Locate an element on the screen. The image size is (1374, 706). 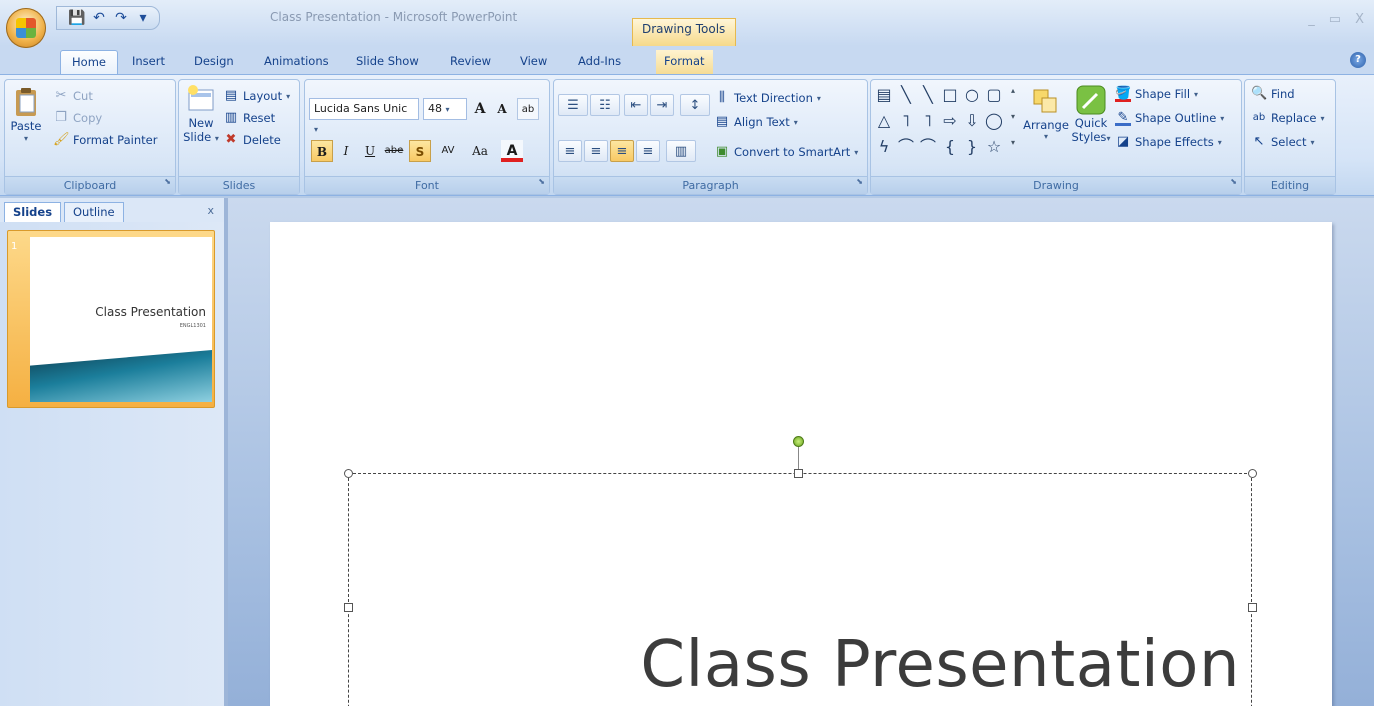
slide-thumbnail: Class Presentation ENGL1301 is located at coordinates (121, 319).